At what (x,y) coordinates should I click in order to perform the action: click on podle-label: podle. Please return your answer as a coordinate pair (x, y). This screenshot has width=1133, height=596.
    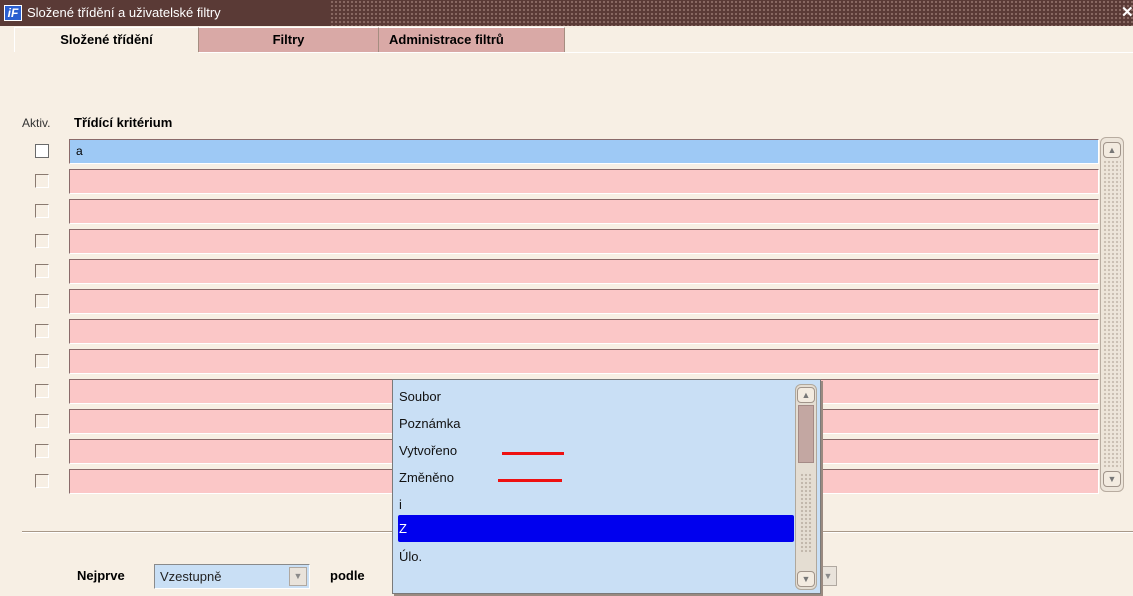
    Looking at the image, I should click on (347, 575).